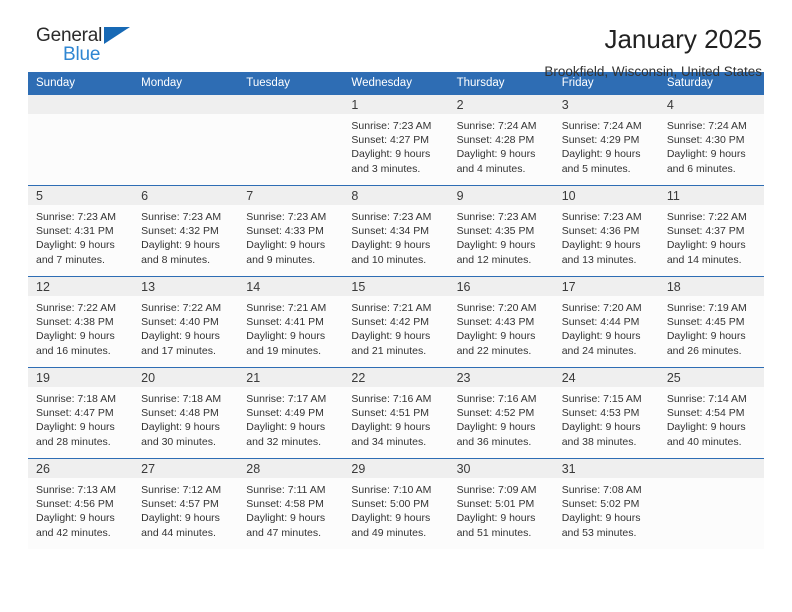  What do you see at coordinates (705, 413) in the screenshot?
I see `sunset-text: Sunset: 4:54 PM` at bounding box center [705, 413].